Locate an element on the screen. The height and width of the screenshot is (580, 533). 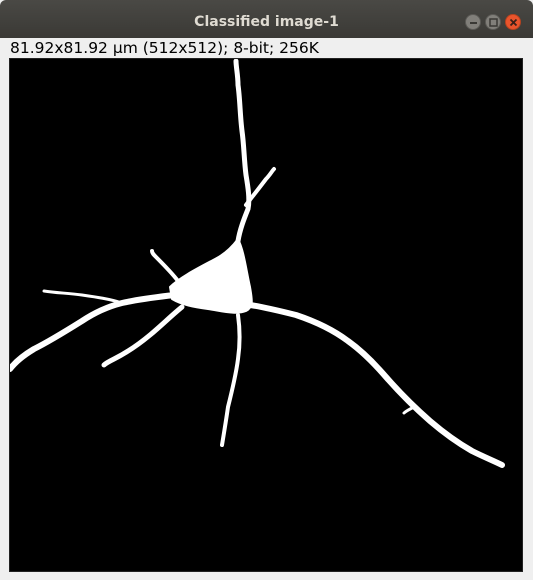
image-info-text: 81.92x81.92 µm (512x512); 8-bit; 256K is located at coordinates (164, 48).